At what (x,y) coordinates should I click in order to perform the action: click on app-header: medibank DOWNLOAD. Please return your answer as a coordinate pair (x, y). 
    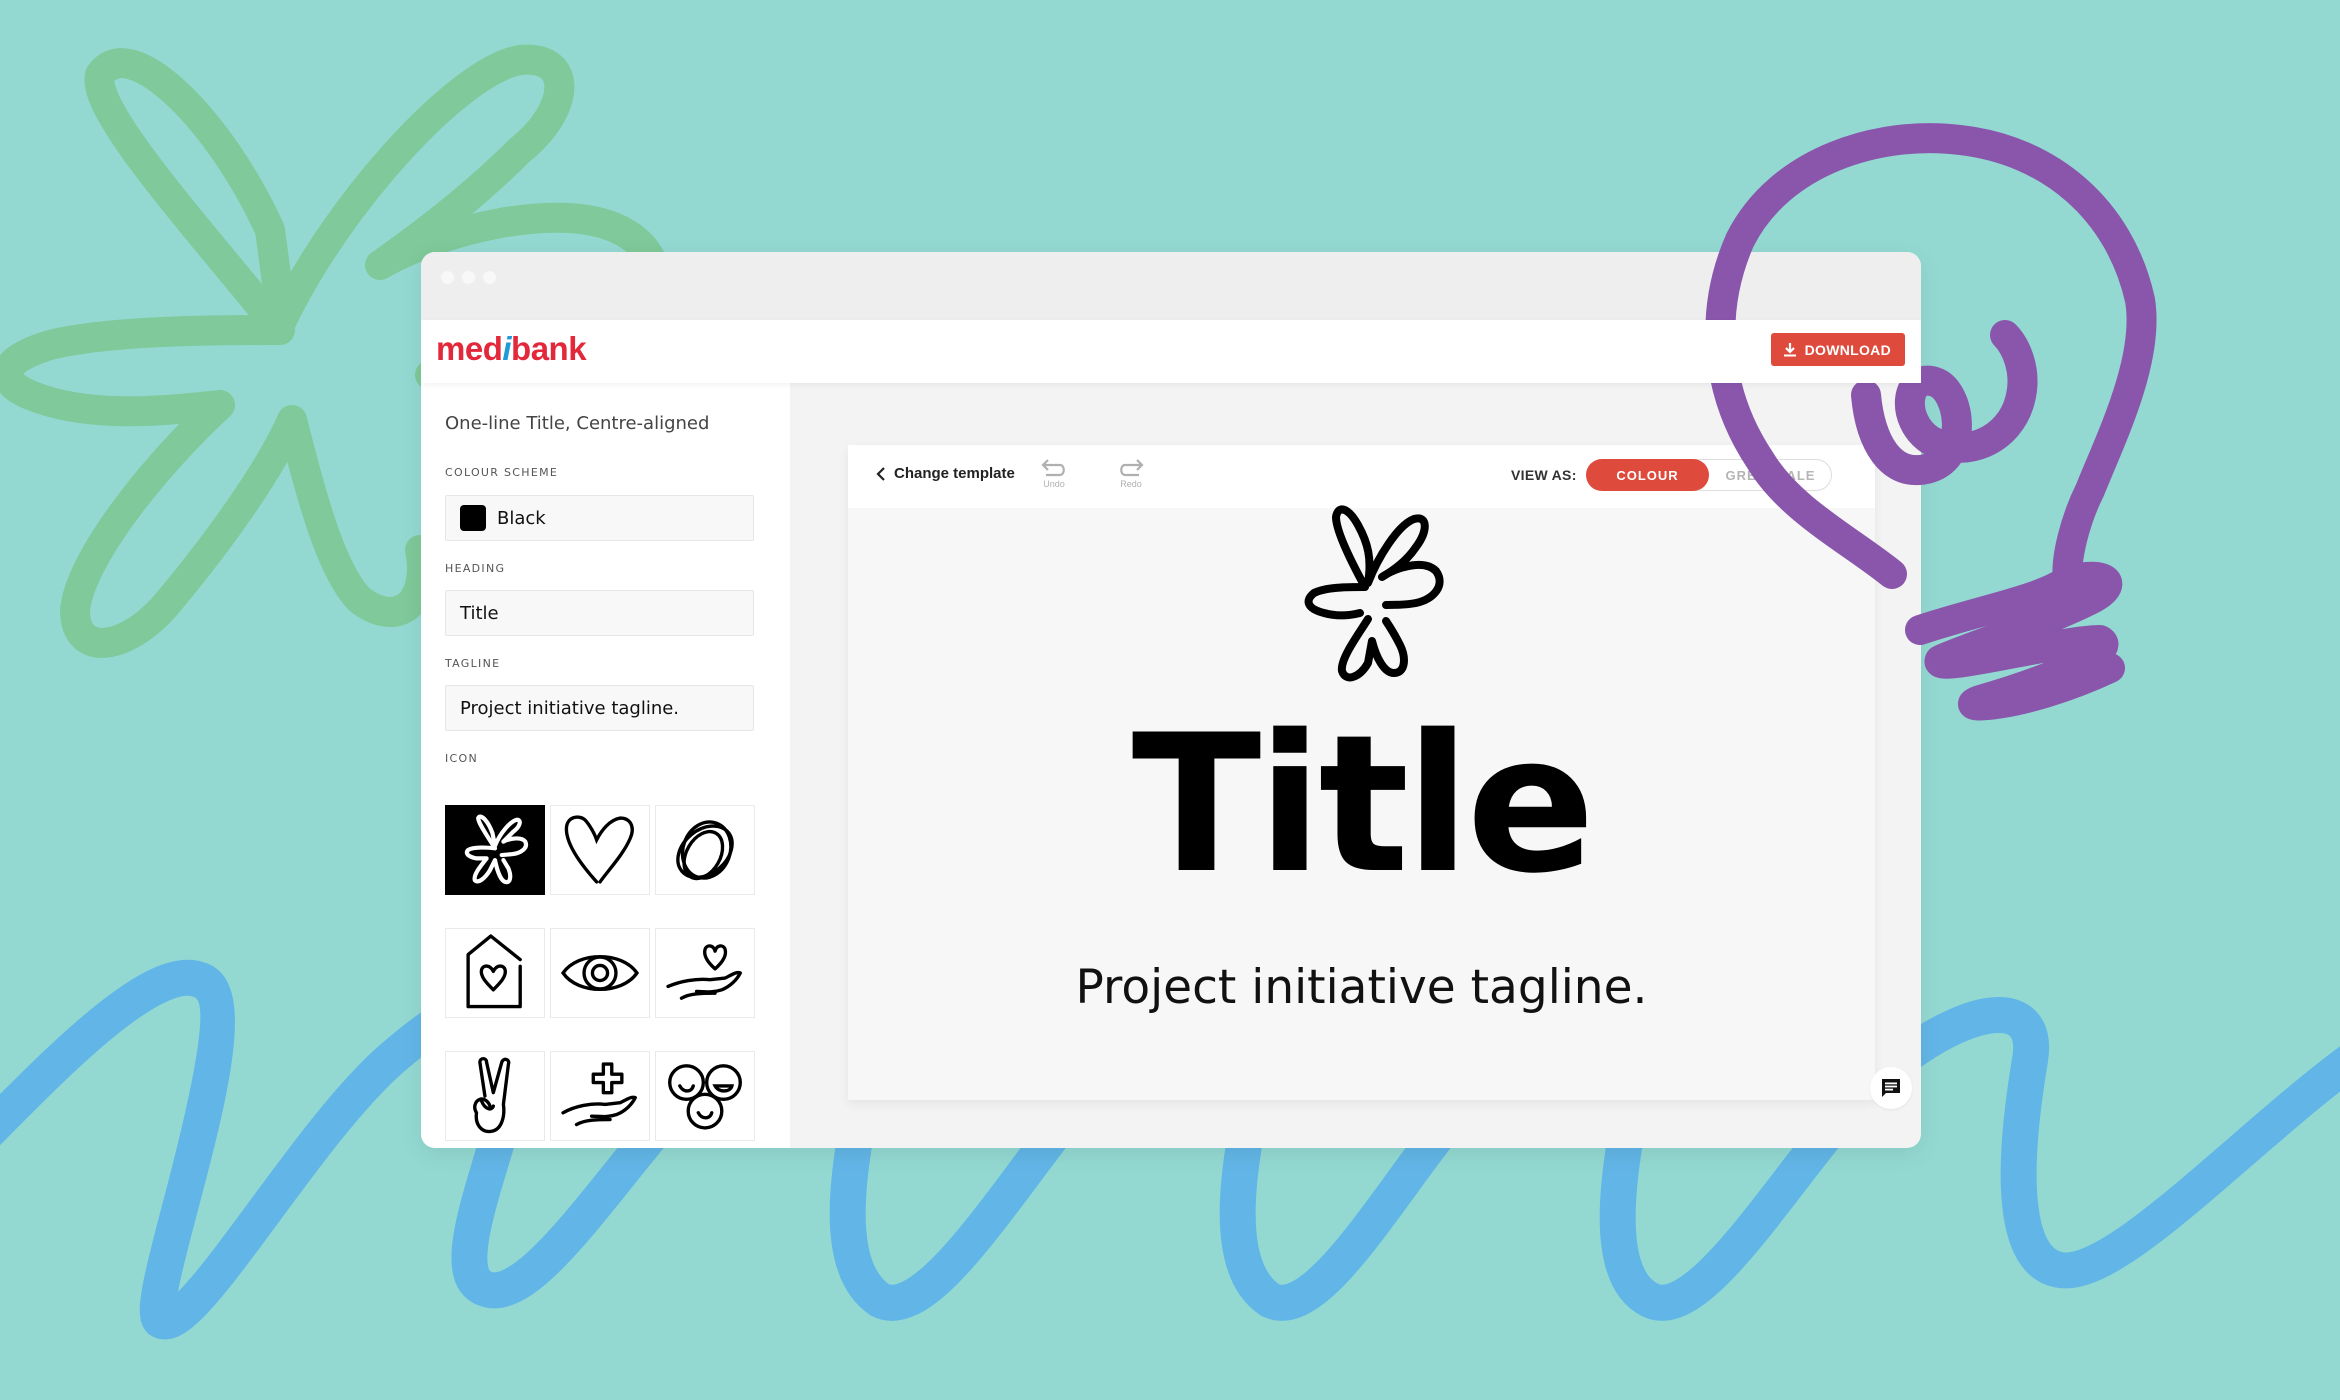
    Looking at the image, I should click on (1171, 351).